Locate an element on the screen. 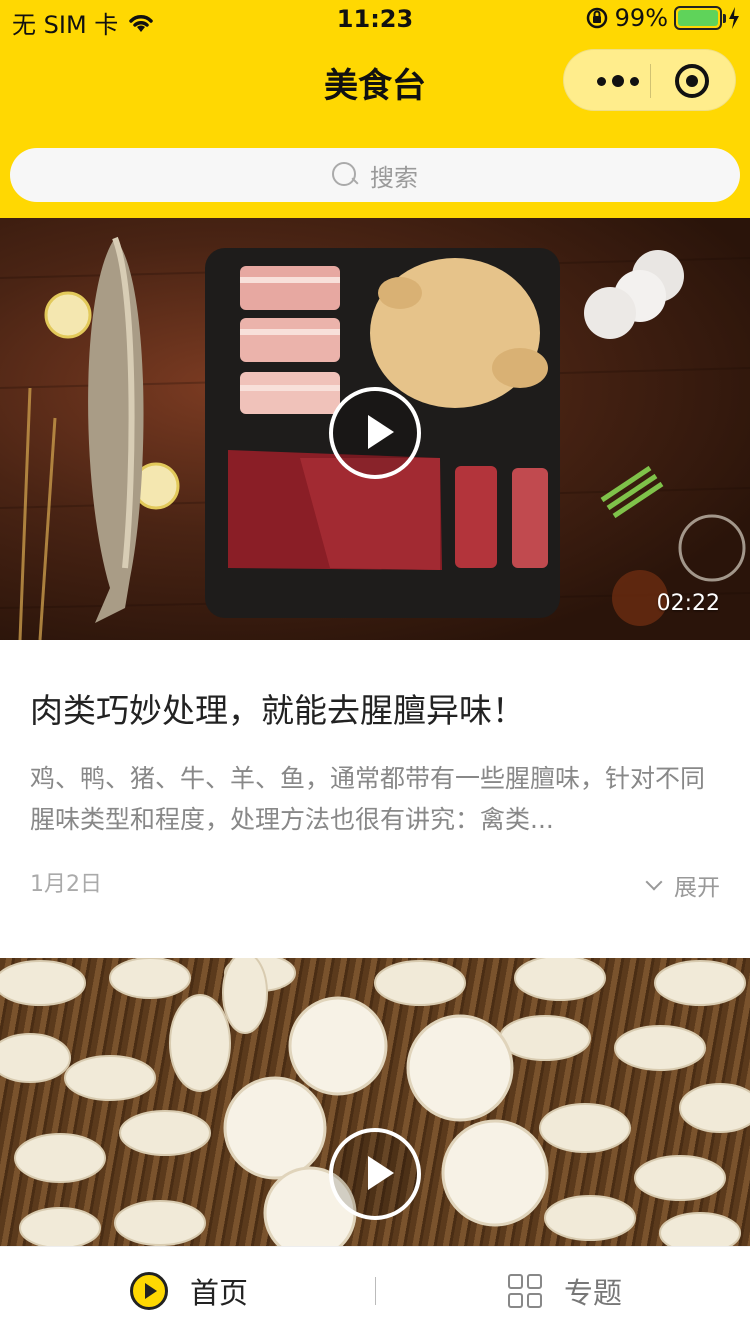 This screenshot has height=1334, width=750. play-button-icon is located at coordinates (375, 433).